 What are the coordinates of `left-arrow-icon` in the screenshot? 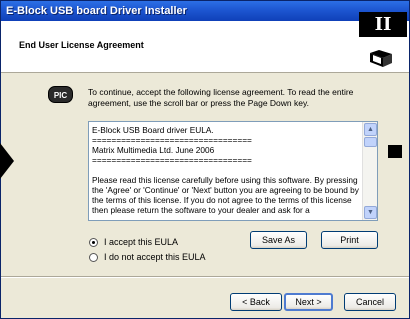 It's located at (7, 161).